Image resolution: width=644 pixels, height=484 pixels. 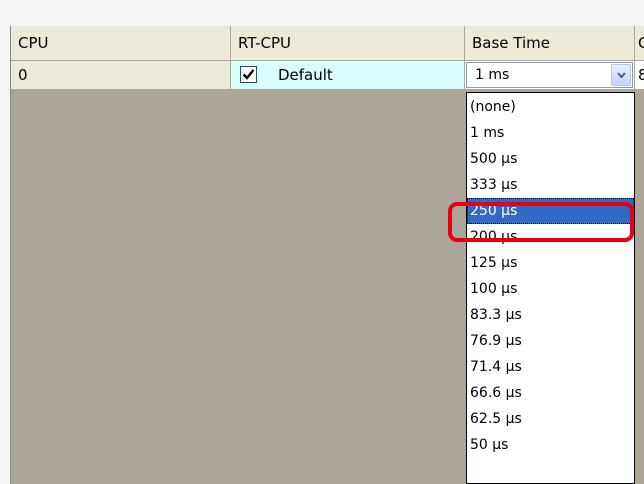 I want to click on dropdown-option: 50 µs, so click(x=550, y=445).